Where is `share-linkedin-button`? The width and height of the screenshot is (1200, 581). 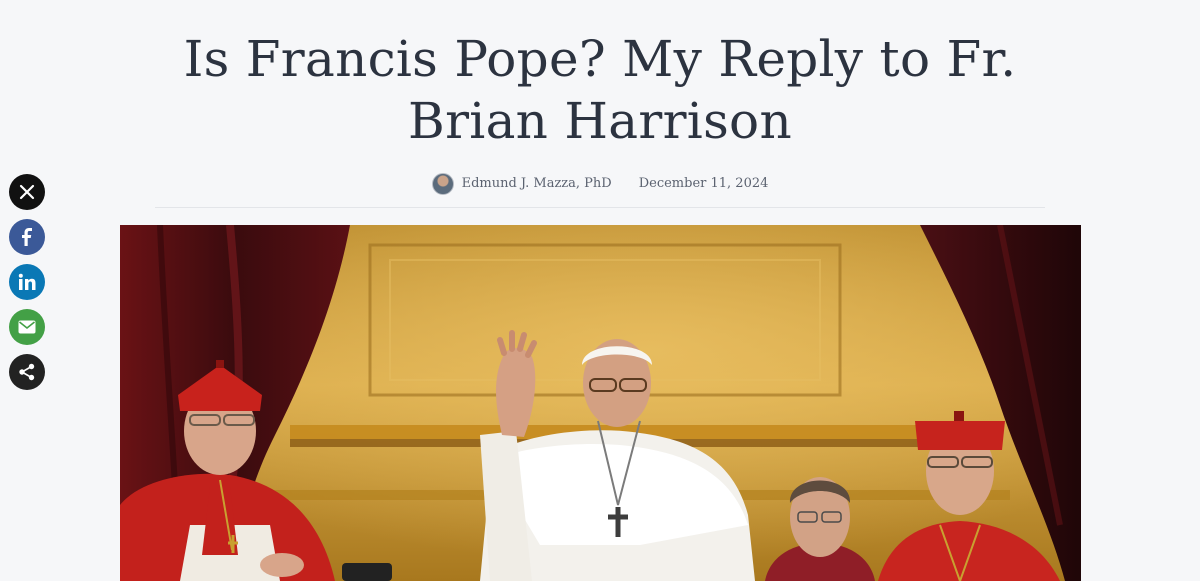
share-linkedin-button is located at coordinates (27, 282).